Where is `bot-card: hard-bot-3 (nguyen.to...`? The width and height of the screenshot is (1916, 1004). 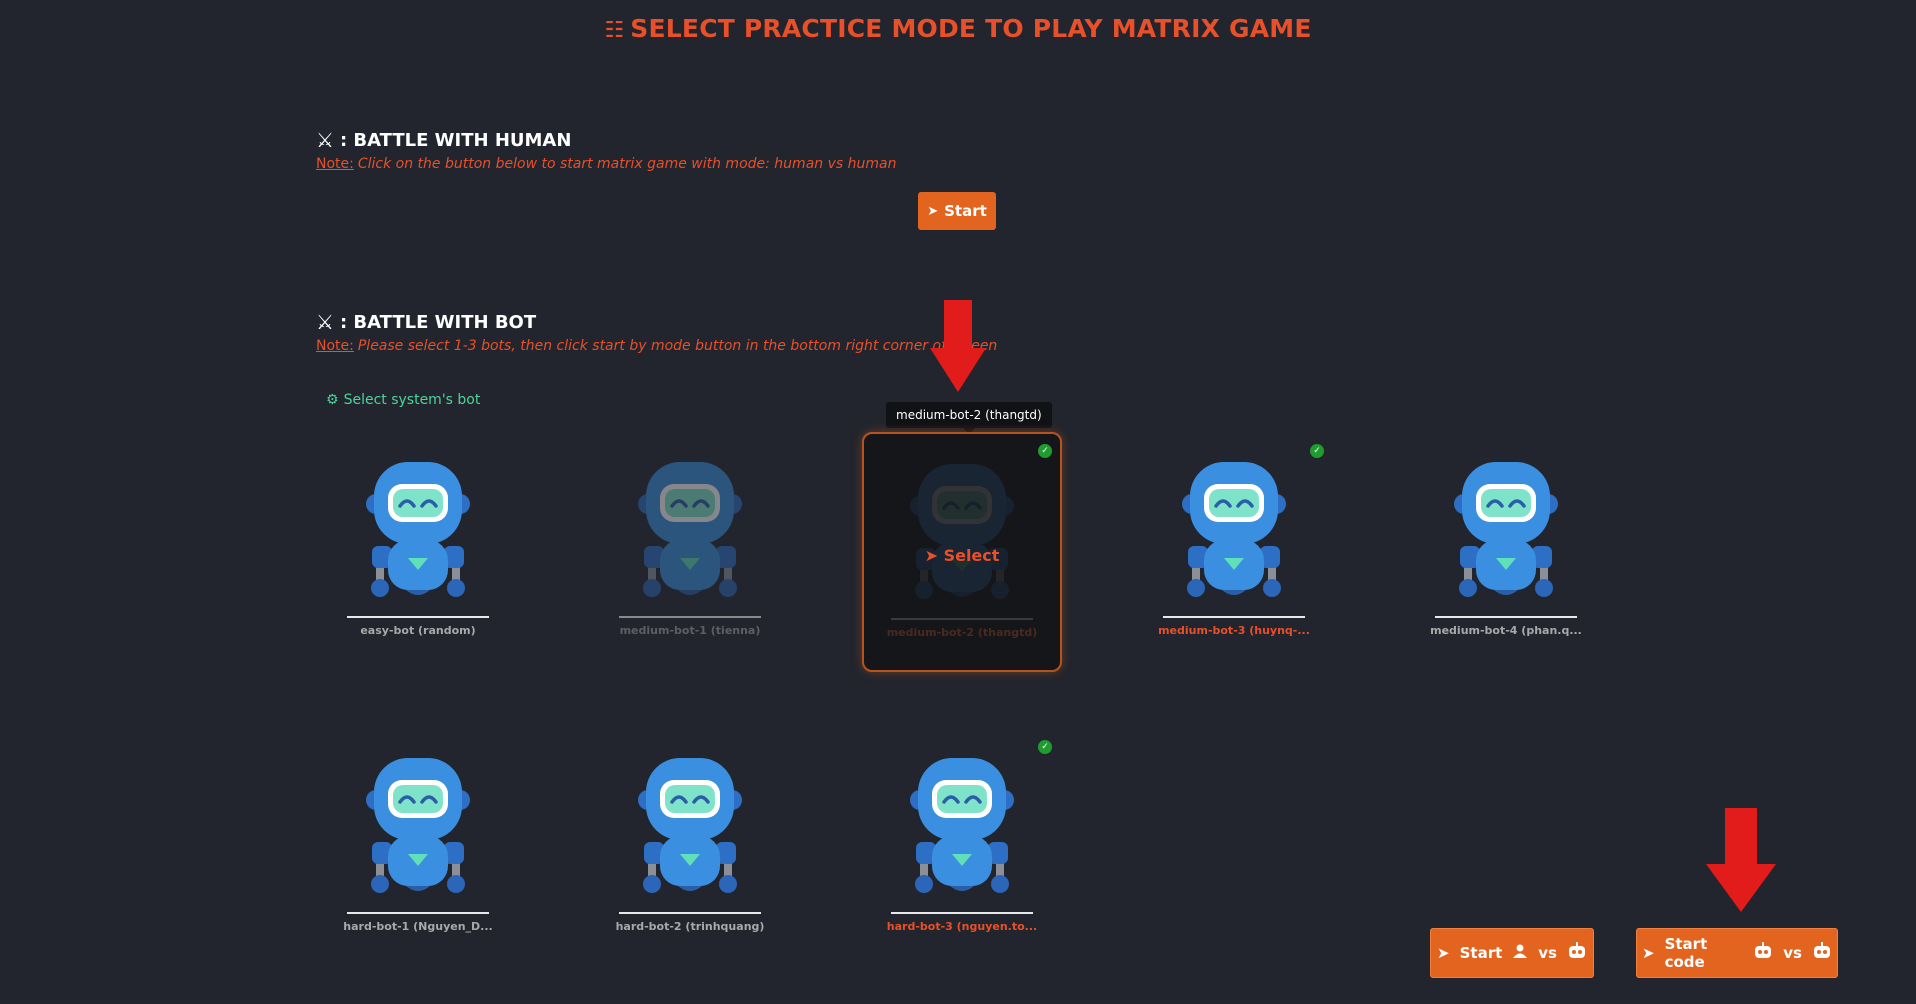 bot-card: hard-bot-3 (nguyen.to... is located at coordinates (962, 848).